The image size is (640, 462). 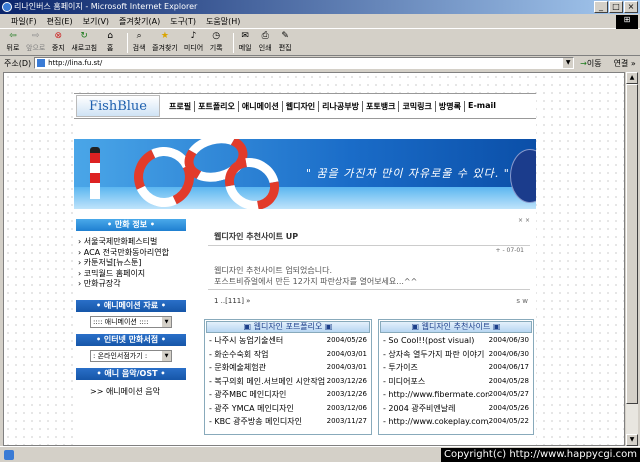 What do you see at coordinates (524, 220) in the screenshot?
I see `post-close-controls: × ×` at bounding box center [524, 220].